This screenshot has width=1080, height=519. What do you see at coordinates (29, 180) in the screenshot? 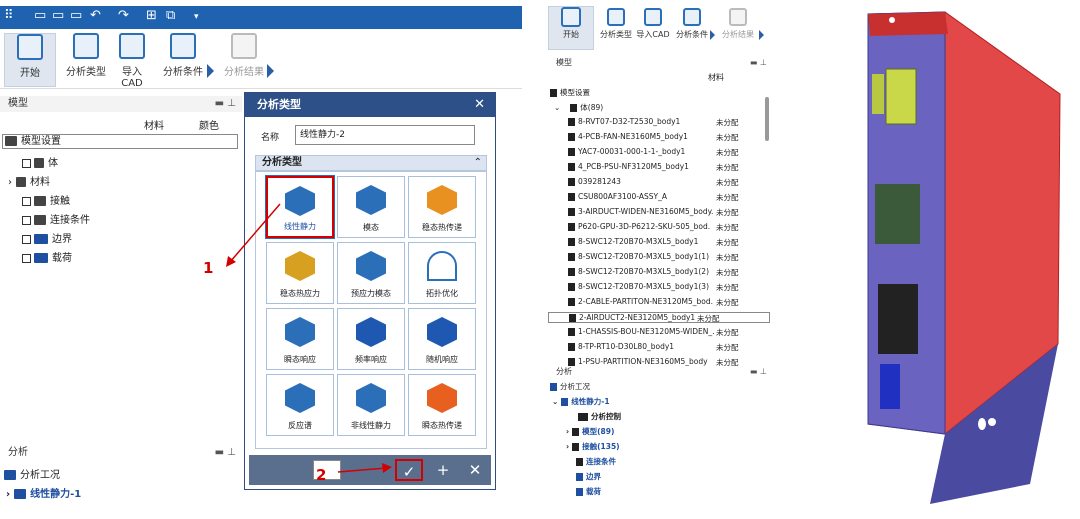
I see `tree-row-materials: › 材料` at bounding box center [29, 180].